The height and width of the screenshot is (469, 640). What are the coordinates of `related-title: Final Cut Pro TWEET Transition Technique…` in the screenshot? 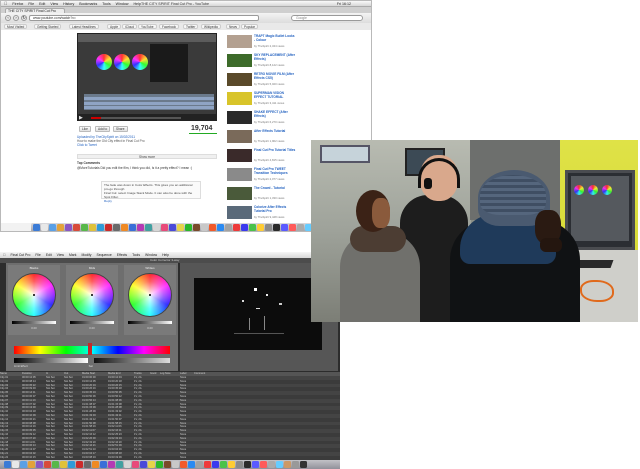 It's located at (275, 171).